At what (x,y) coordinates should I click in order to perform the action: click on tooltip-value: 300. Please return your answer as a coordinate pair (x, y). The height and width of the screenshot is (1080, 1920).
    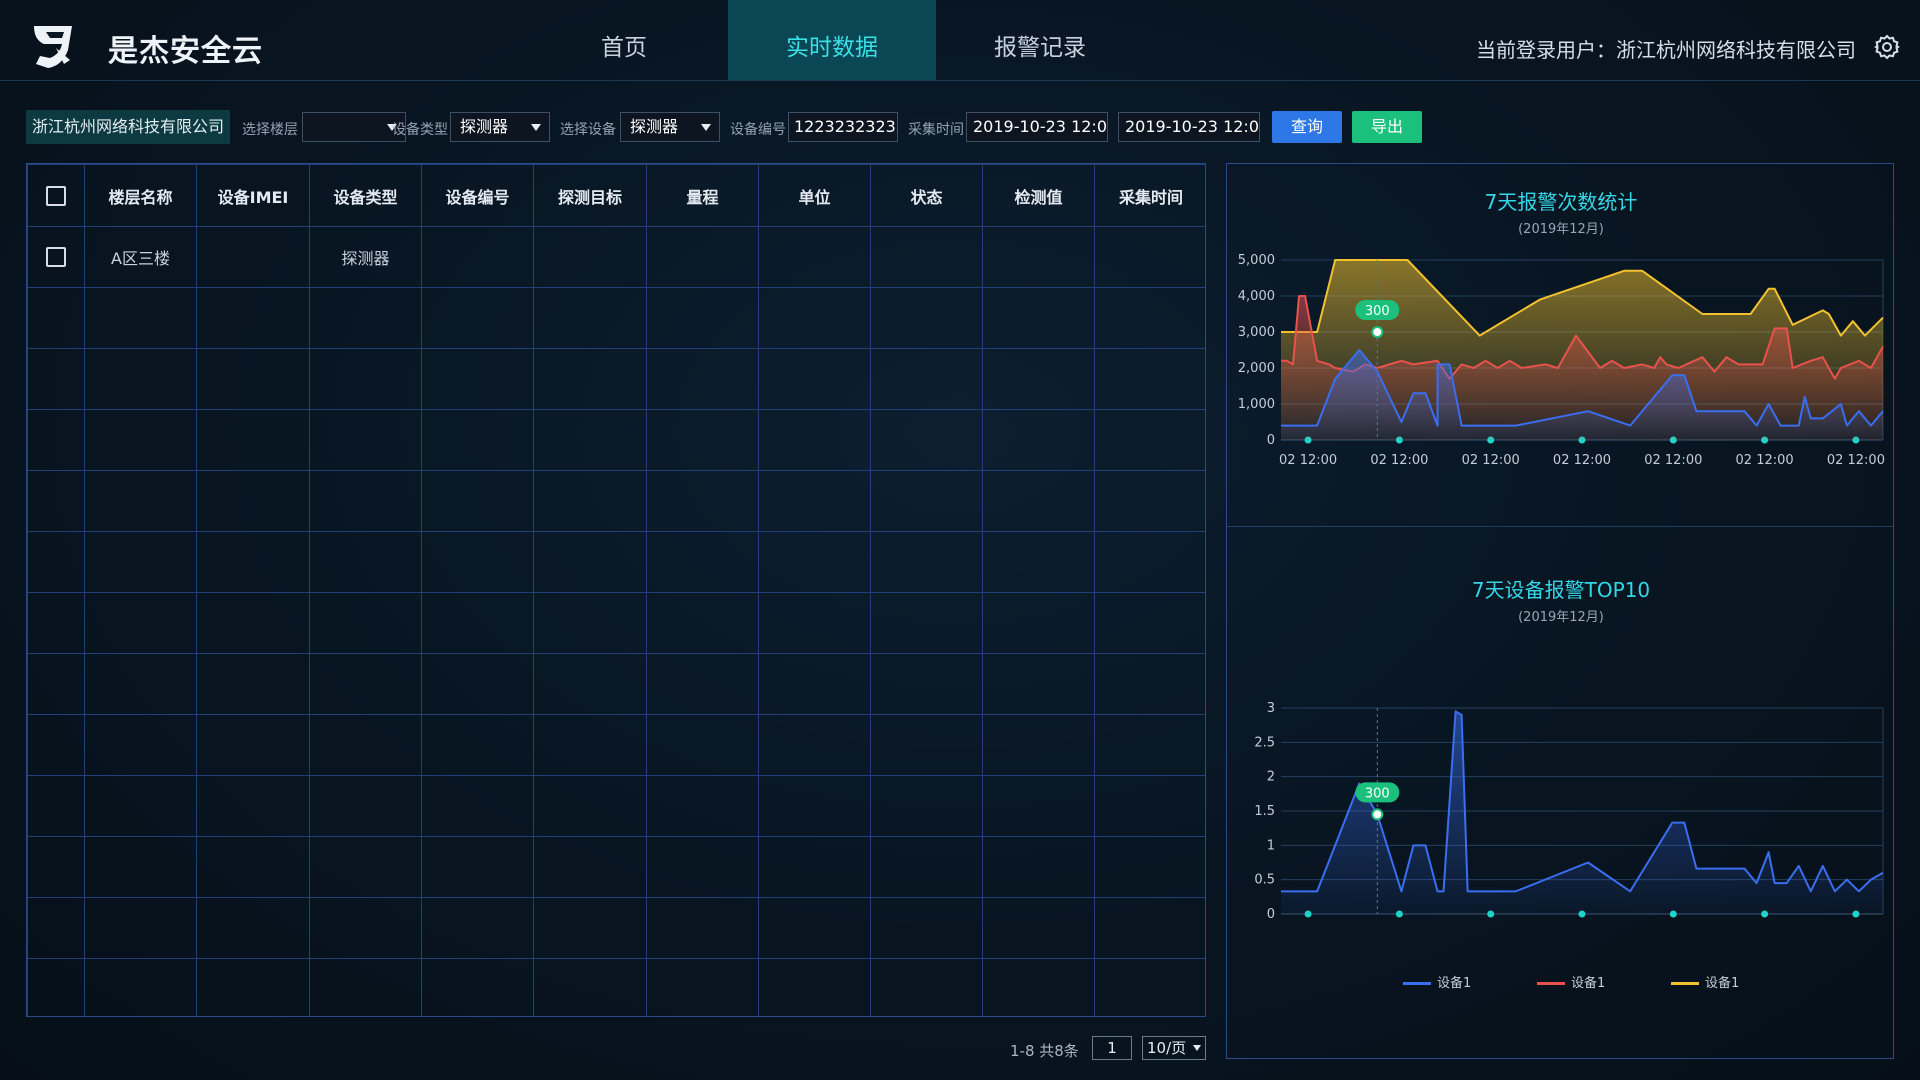
    Looking at the image, I should click on (1377, 311).